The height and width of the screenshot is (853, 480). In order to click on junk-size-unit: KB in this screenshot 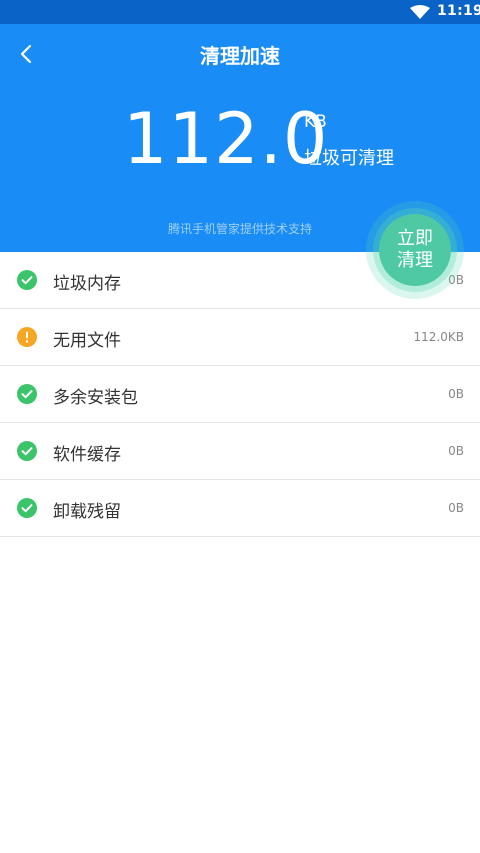, I will do `click(315, 122)`.